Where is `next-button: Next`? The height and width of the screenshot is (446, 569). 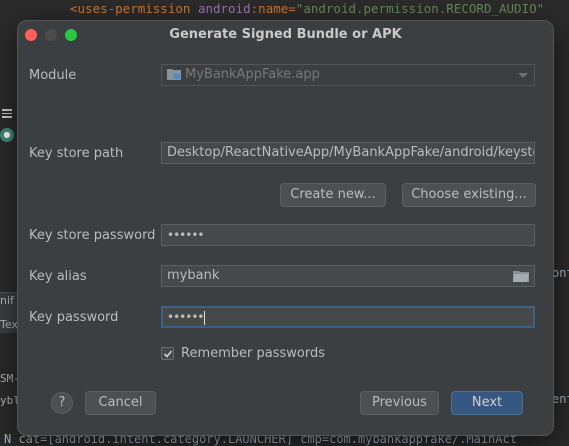
next-button: Next is located at coordinates (487, 403).